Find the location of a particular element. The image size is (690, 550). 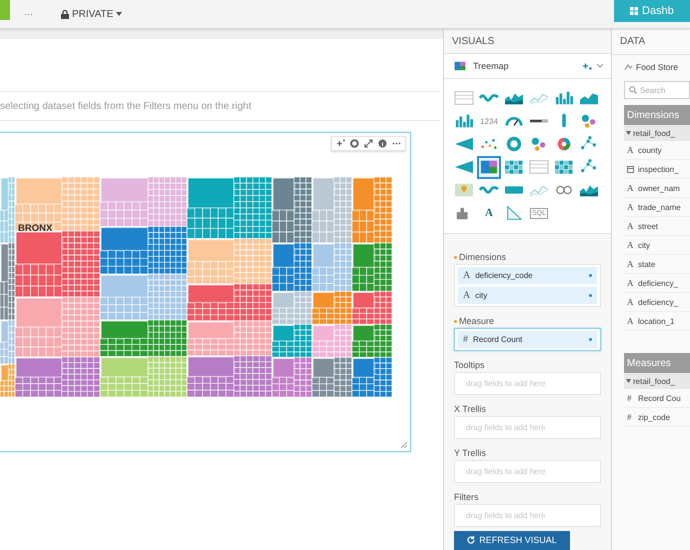

shelf-label: Filters is located at coordinates (466, 497).